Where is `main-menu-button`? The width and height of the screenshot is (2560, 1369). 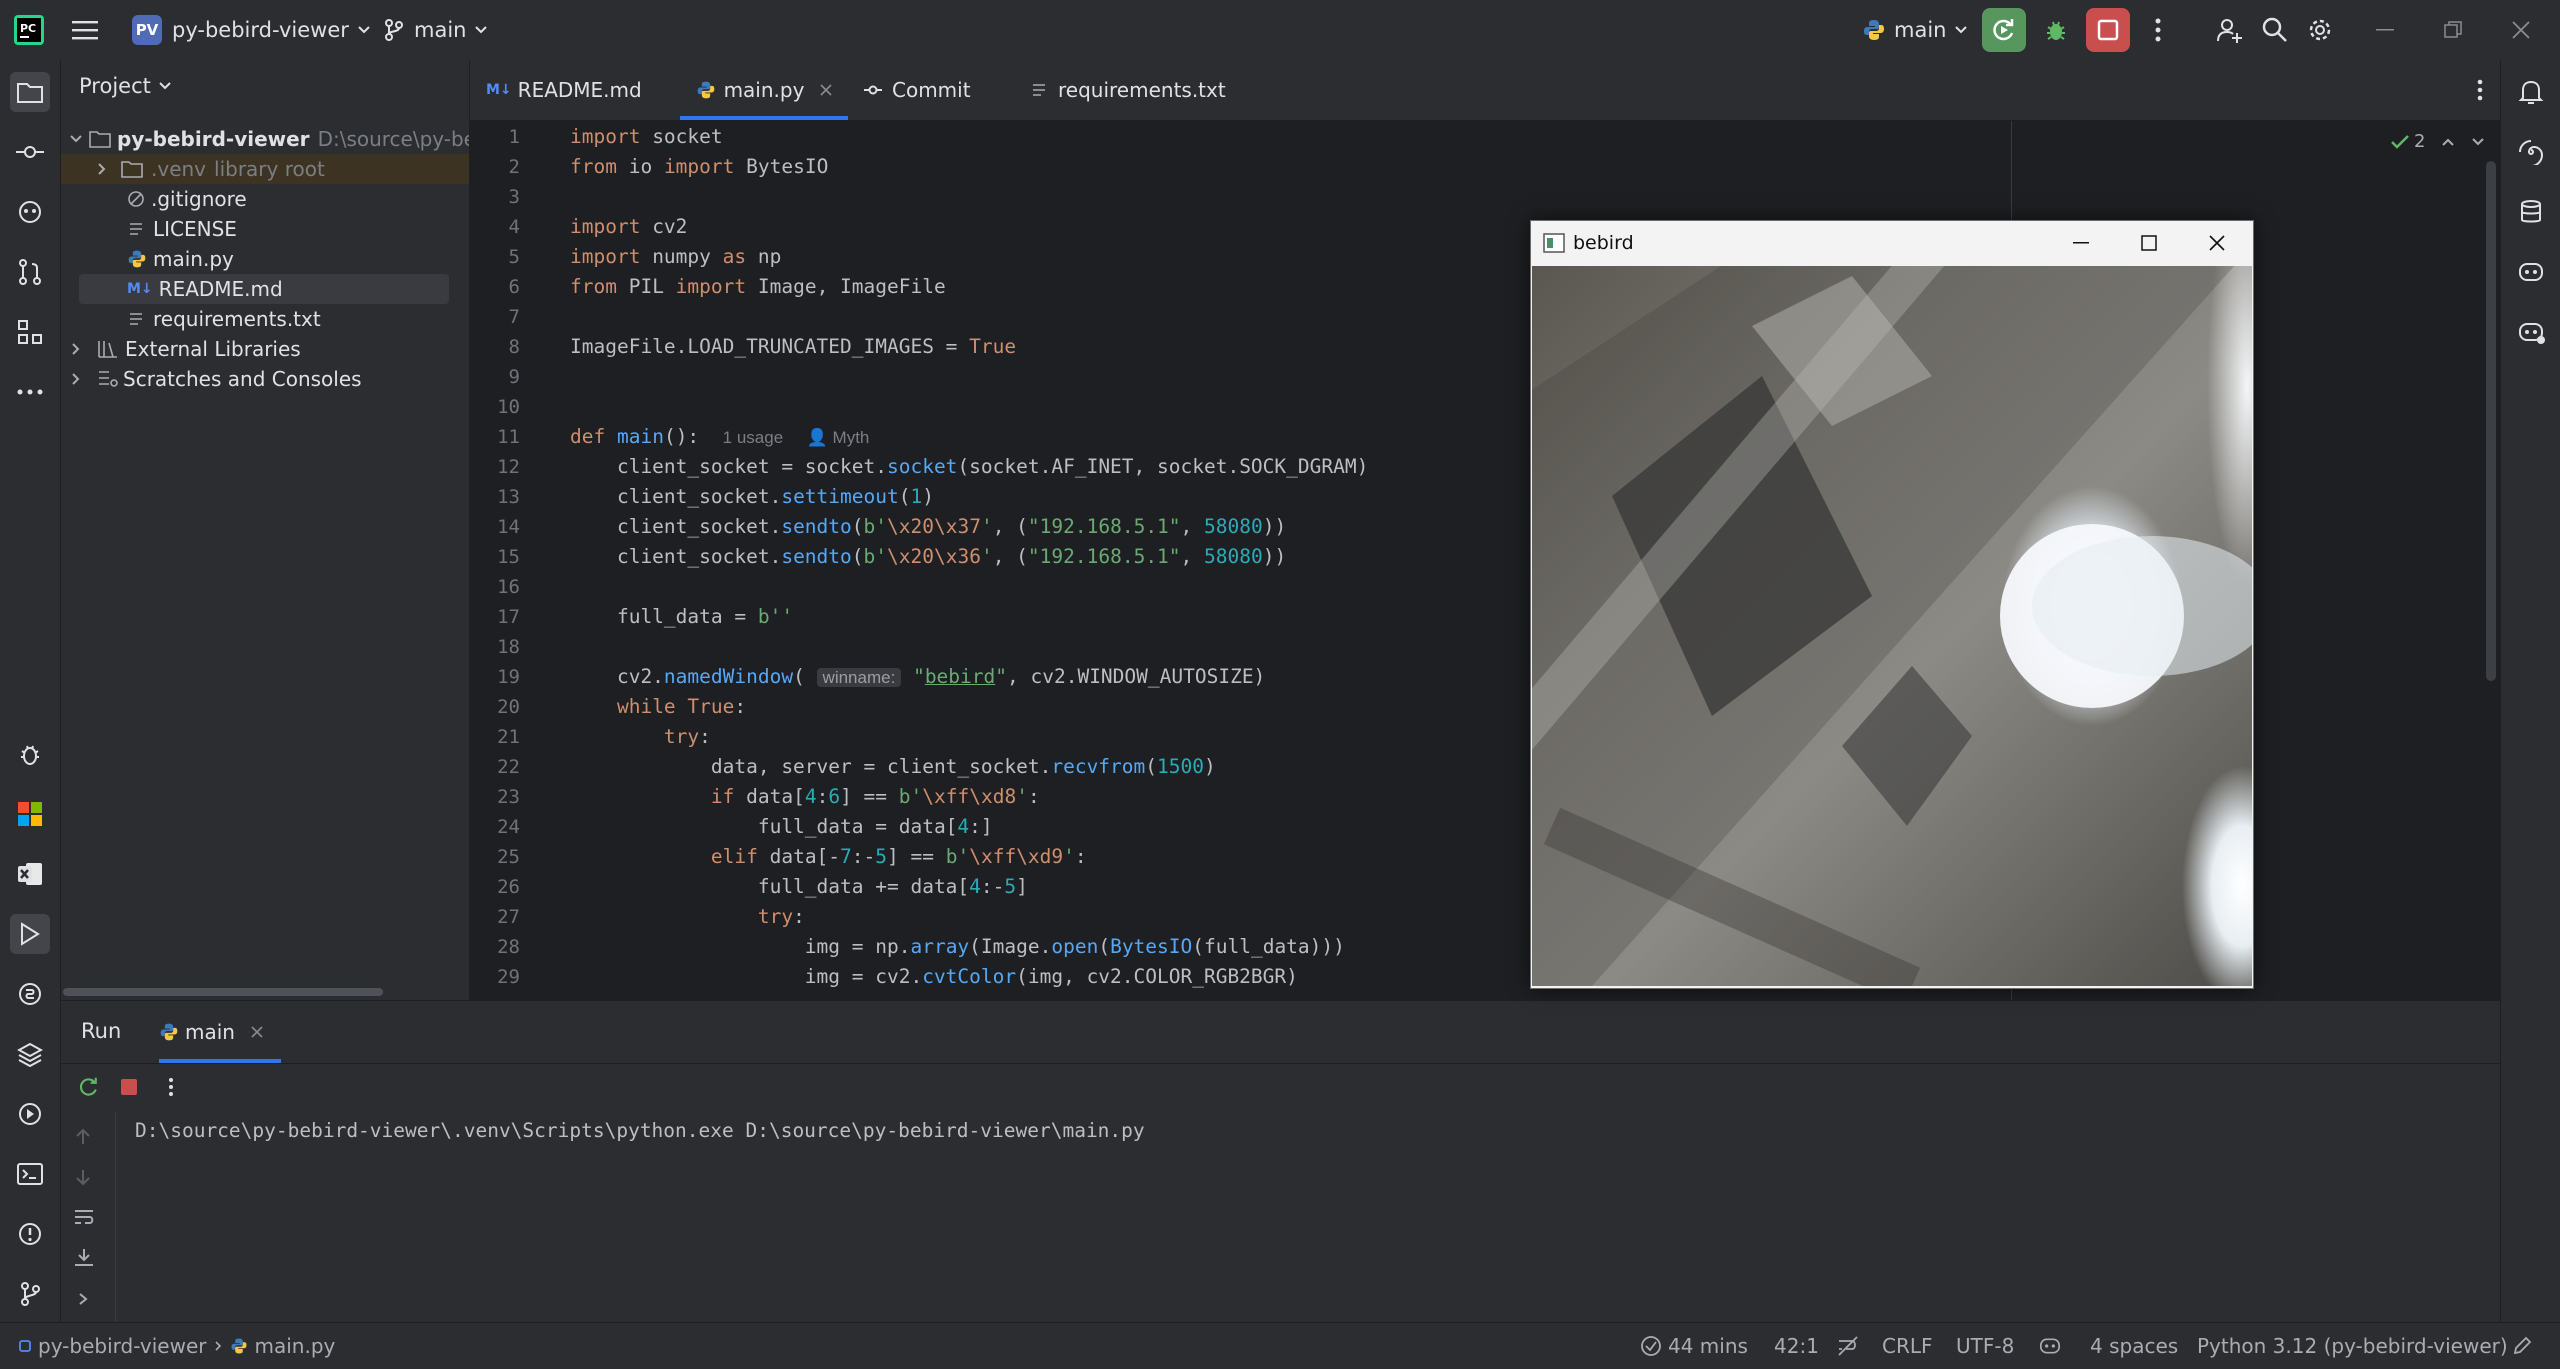
main-menu-button is located at coordinates (86, 30).